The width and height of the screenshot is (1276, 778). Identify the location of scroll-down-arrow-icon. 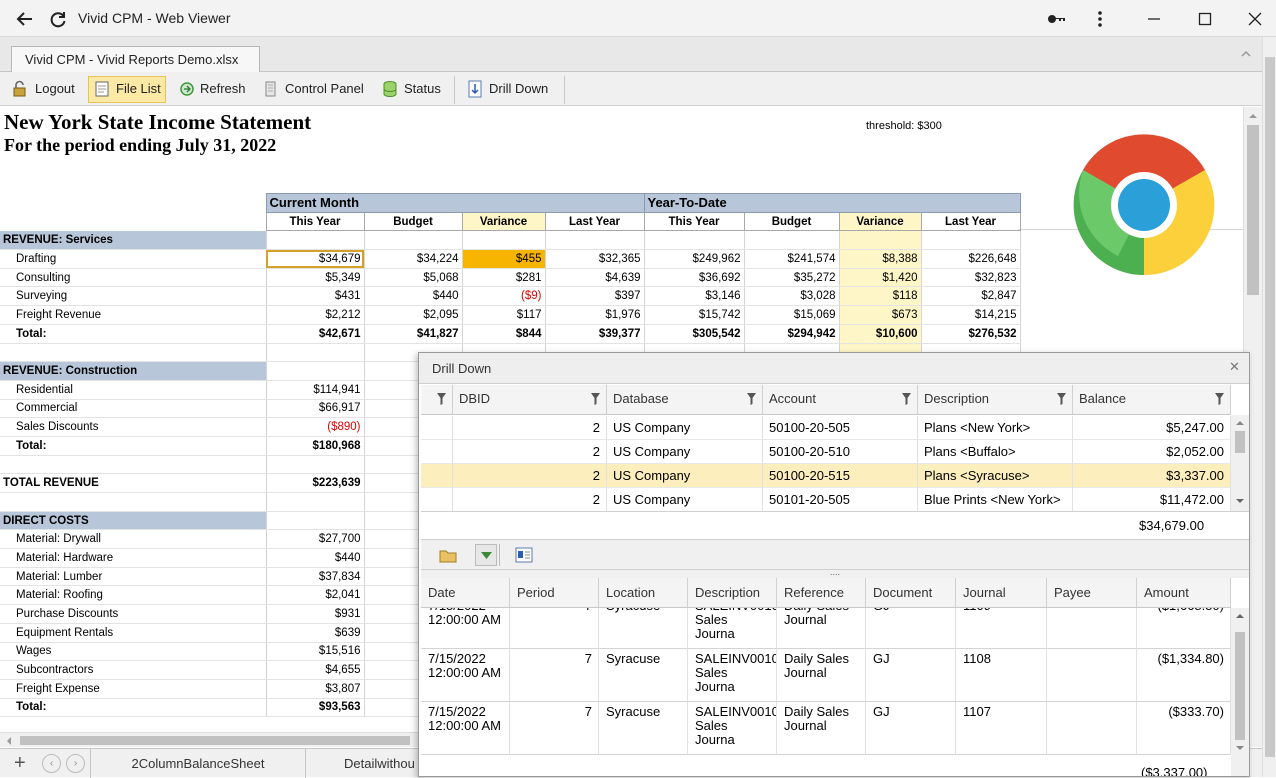
(1240, 501).